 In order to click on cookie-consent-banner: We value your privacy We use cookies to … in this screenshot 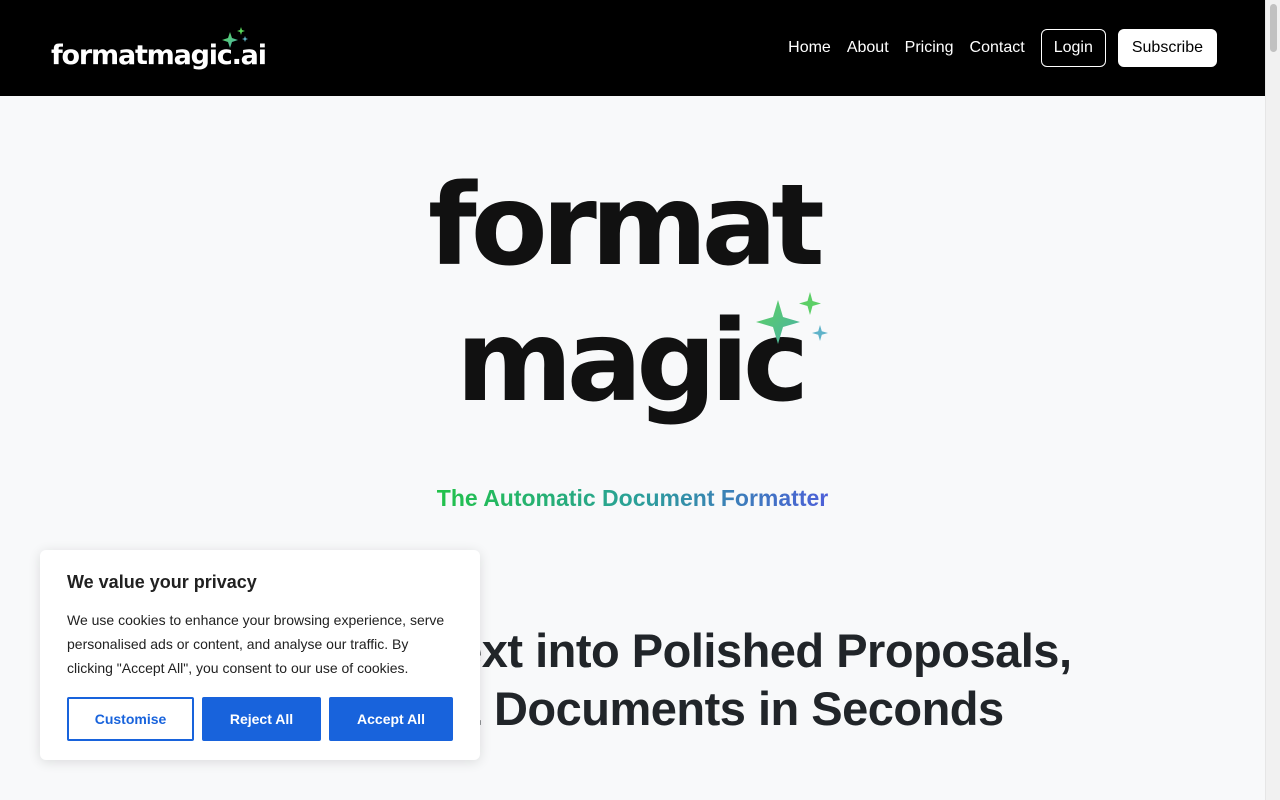, I will do `click(260, 655)`.